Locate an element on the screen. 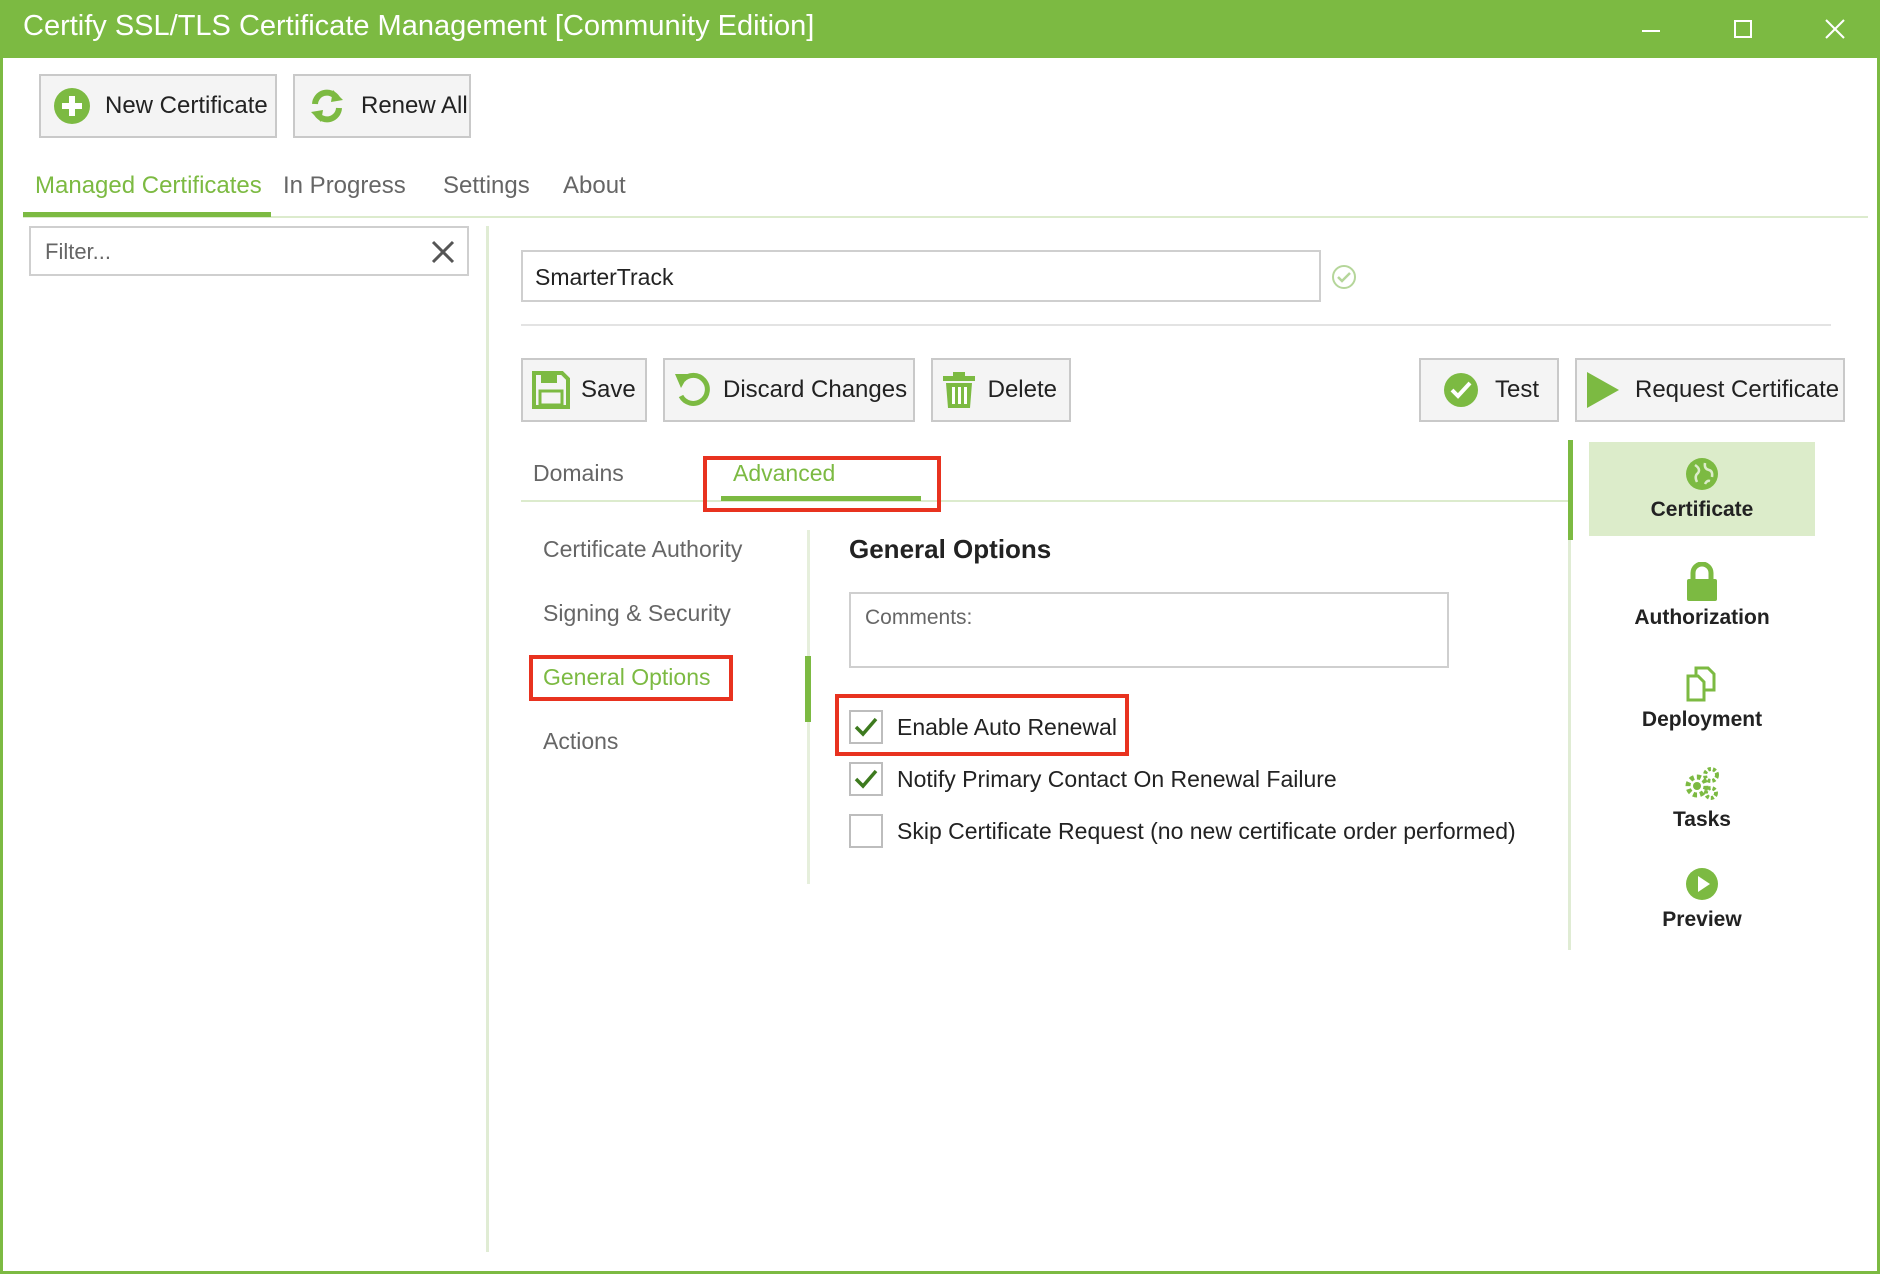 Image resolution: width=1880 pixels, height=1274 pixels. new-certificate-label: New Certificate is located at coordinates (186, 105).